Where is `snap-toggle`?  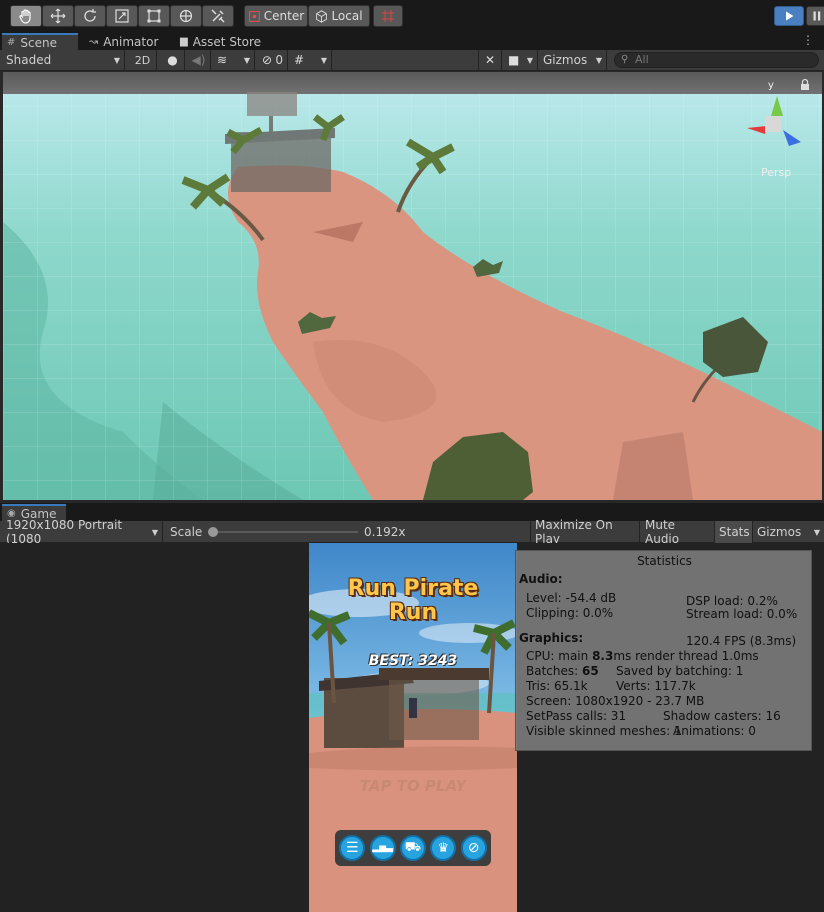 snap-toggle is located at coordinates (388, 16).